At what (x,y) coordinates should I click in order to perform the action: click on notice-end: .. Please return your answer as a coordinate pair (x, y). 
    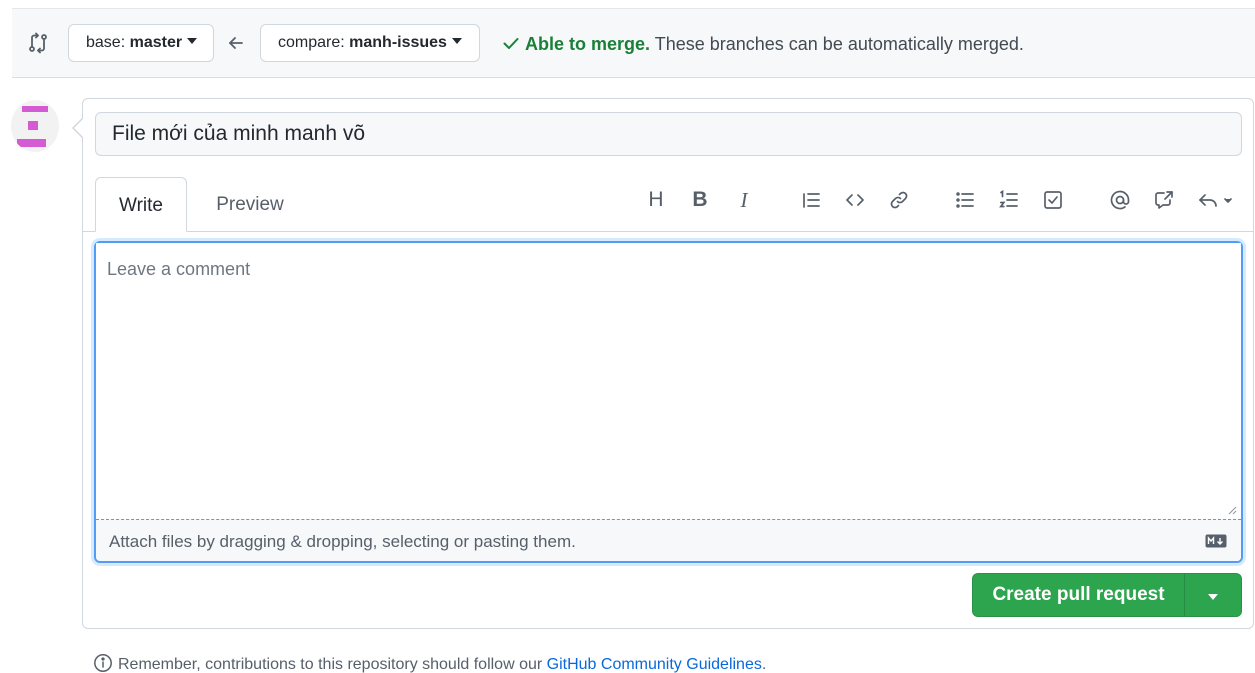
    Looking at the image, I should click on (764, 664).